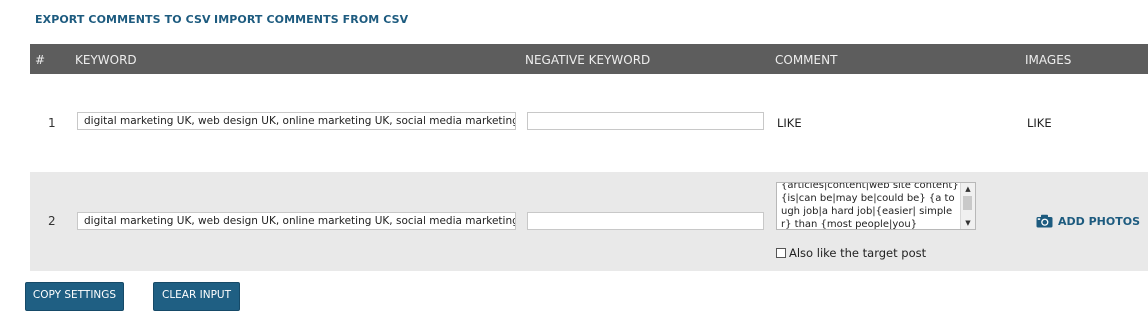  What do you see at coordinates (123, 19) in the screenshot?
I see `export-csv-link: EXPORT COMMENTS TO CSV` at bounding box center [123, 19].